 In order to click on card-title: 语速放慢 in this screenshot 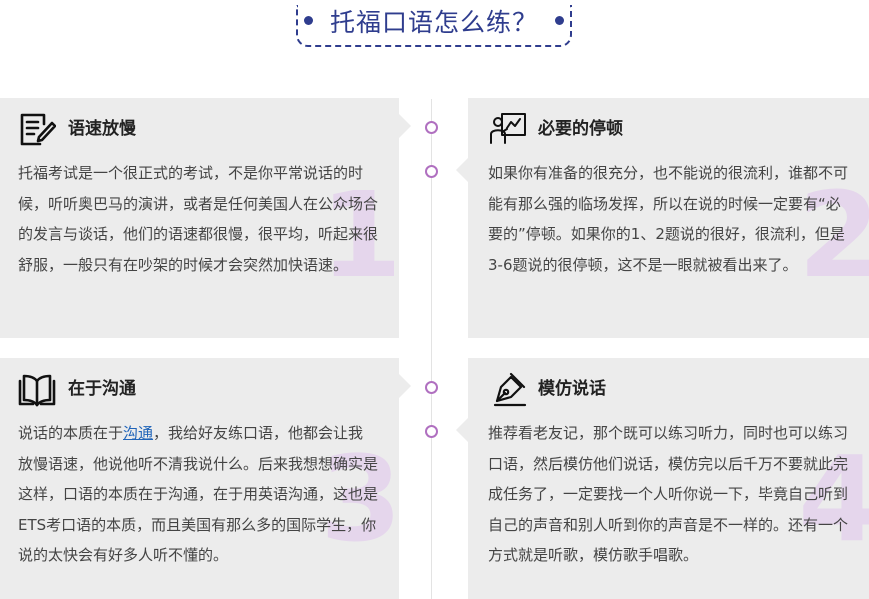, I will do `click(102, 129)`.